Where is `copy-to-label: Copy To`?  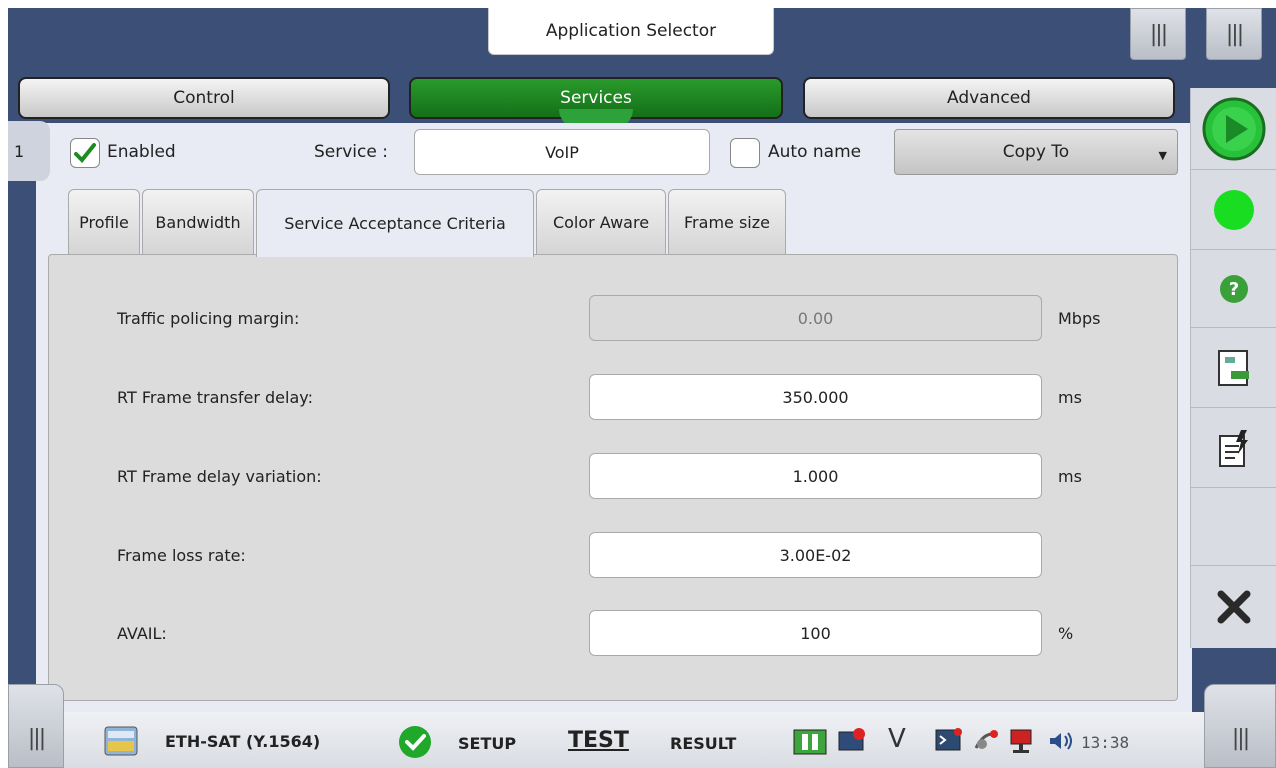
copy-to-label: Copy To is located at coordinates (1036, 152).